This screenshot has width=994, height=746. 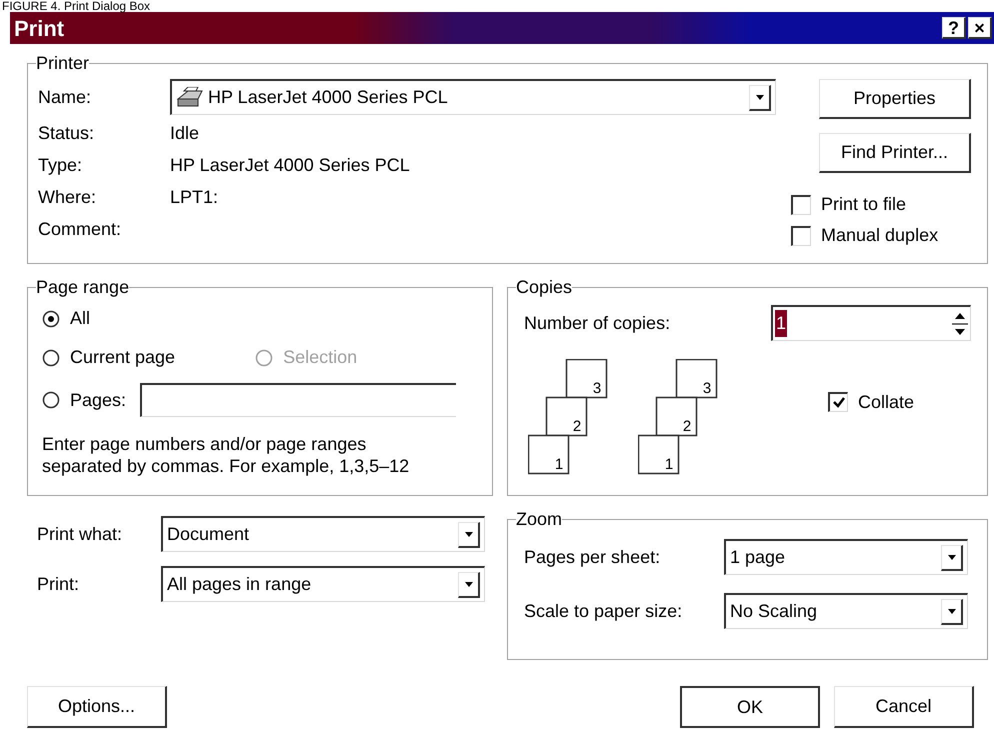 I want to click on dropdown-field: Document, so click(x=323, y=534).